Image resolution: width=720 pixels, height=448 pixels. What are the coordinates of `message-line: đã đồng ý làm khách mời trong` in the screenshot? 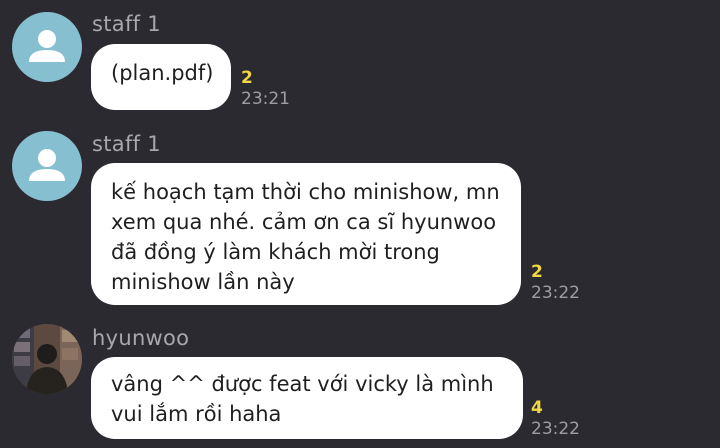 It's located at (275, 252).